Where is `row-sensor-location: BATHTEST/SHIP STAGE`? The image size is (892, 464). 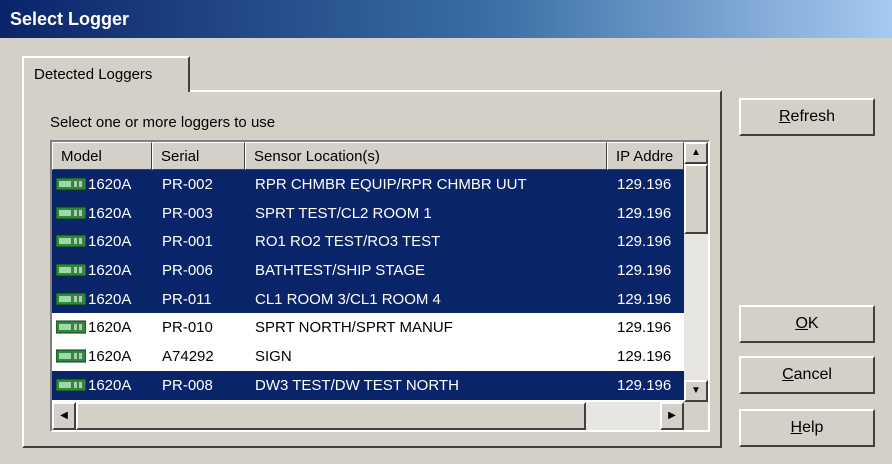
row-sensor-location: BATHTEST/SHIP STAGE is located at coordinates (340, 271).